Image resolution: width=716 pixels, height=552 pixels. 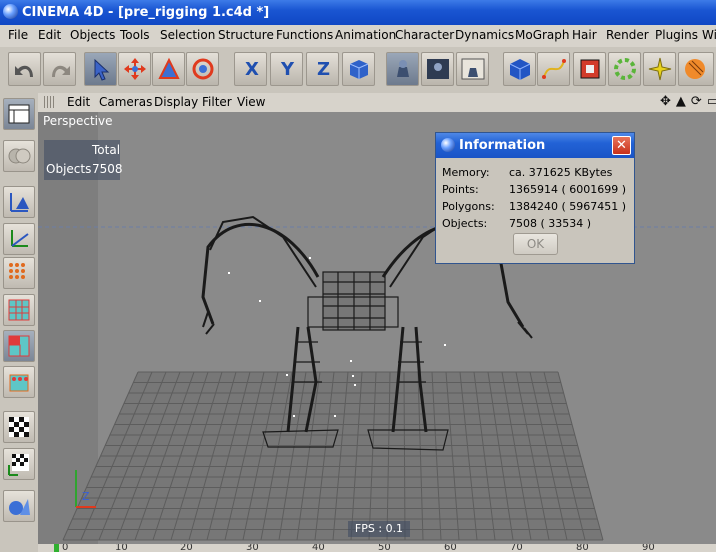 I want to click on deformer-button, so click(x=659, y=69).